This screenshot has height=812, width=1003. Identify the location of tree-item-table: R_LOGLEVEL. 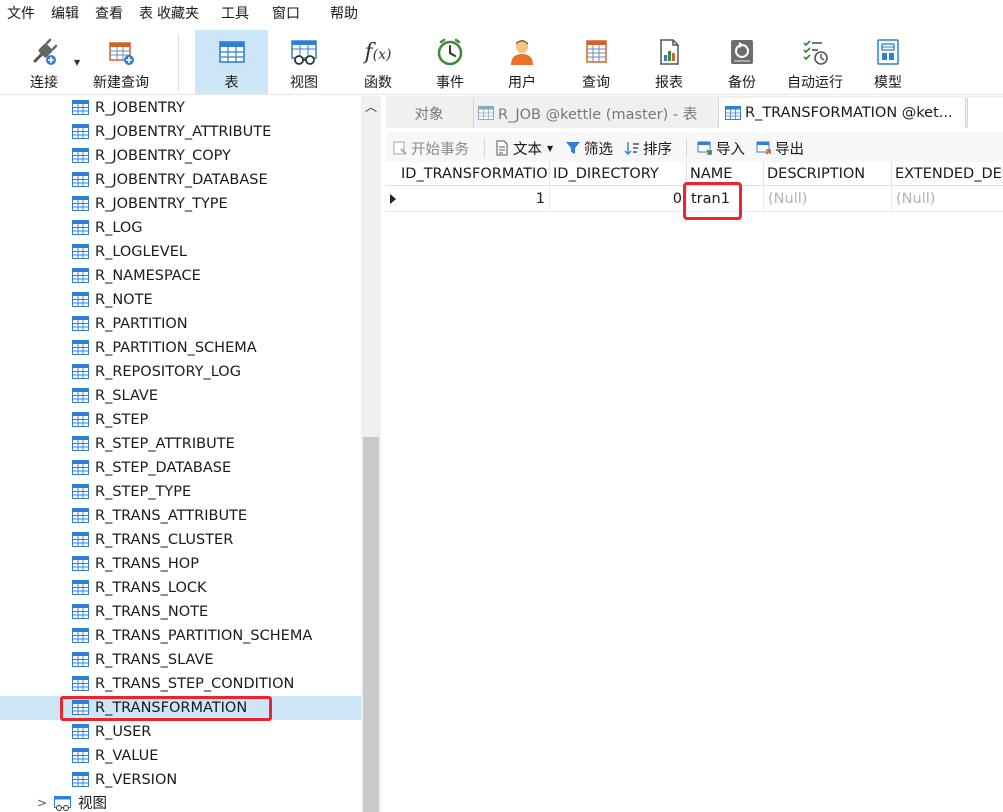
(180, 252).